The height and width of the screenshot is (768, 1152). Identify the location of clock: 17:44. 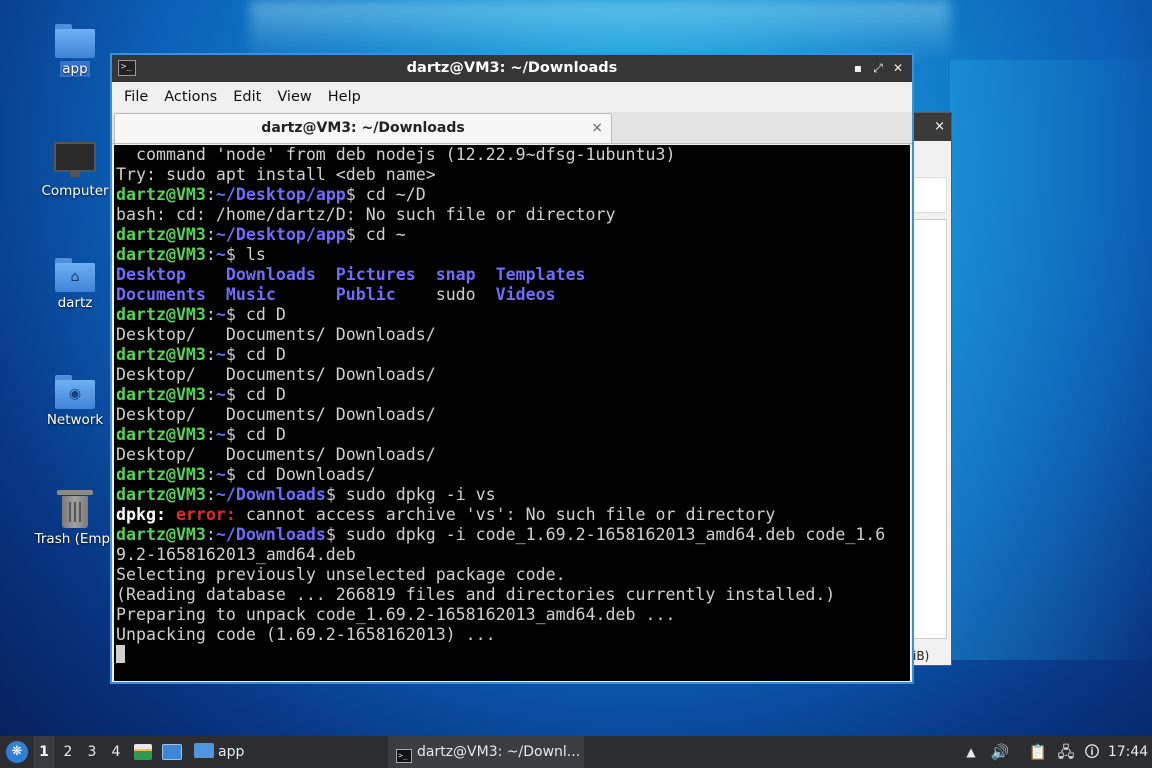
(1128, 752).